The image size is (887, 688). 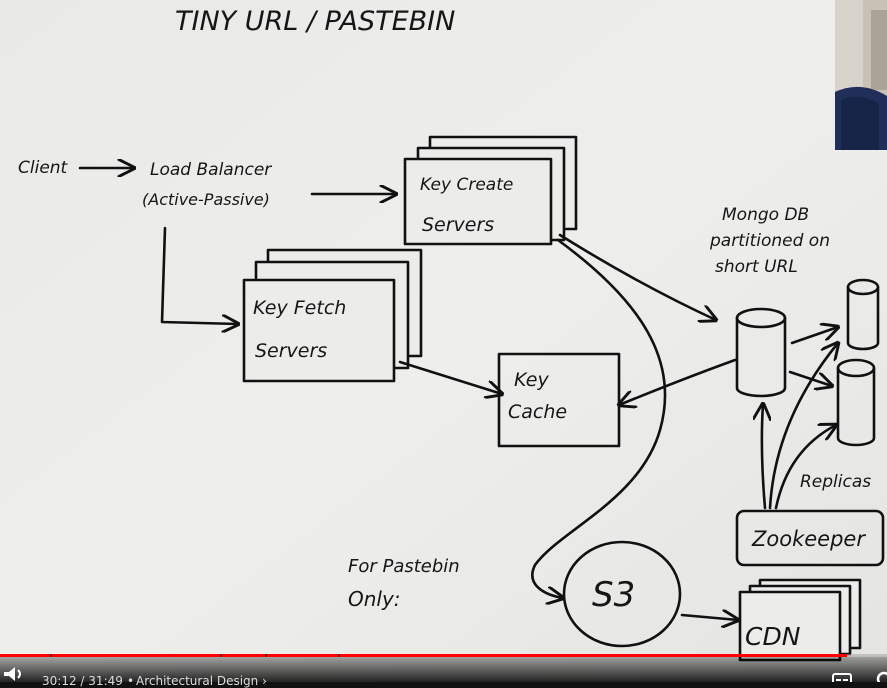 I want to click on key-create-servers-label: Servers, so click(x=458, y=225).